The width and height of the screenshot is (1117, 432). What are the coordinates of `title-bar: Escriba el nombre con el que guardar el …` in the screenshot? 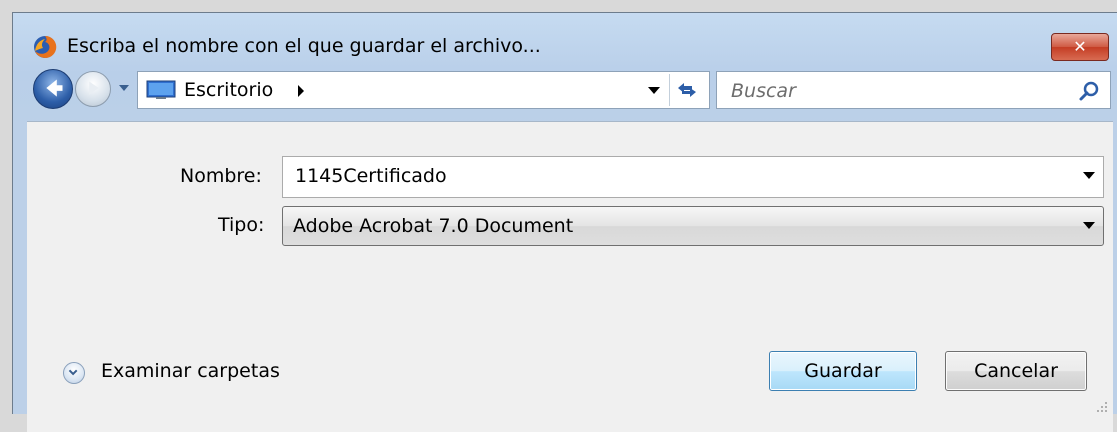 It's located at (565, 39).